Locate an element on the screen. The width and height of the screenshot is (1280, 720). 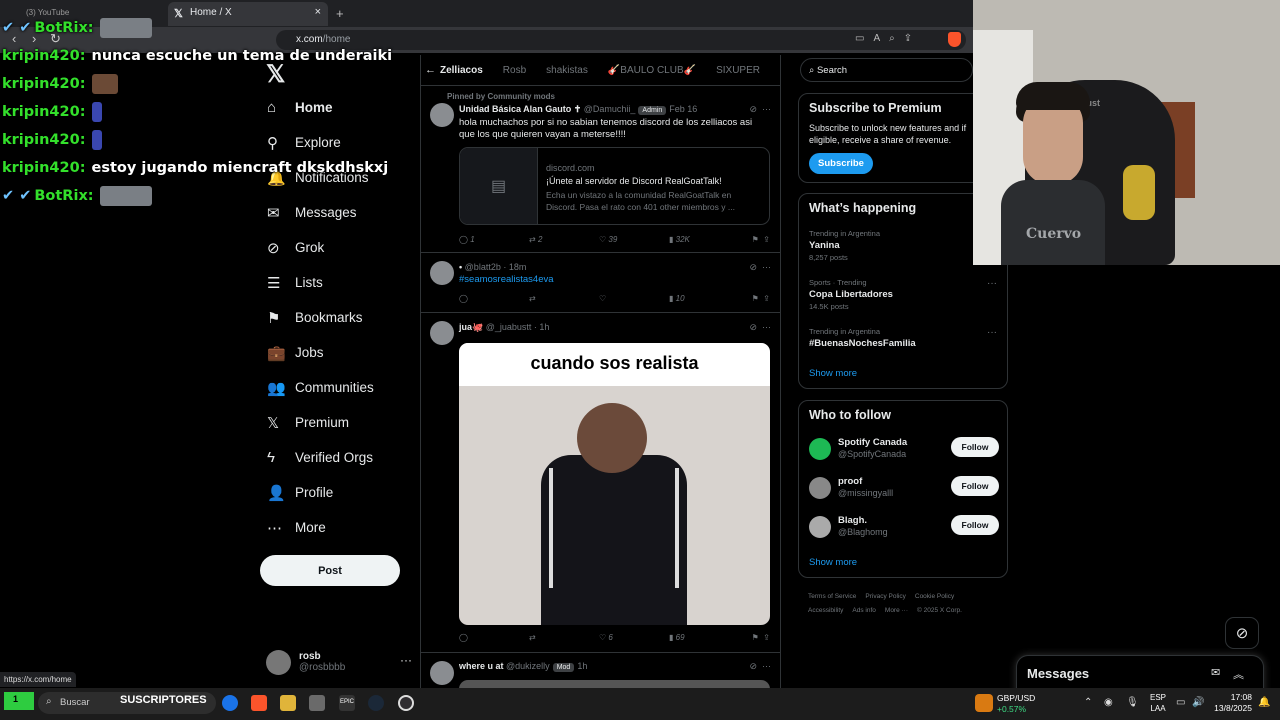
clock: 17:08 13/8/2025 is located at coordinates (1231, 703).